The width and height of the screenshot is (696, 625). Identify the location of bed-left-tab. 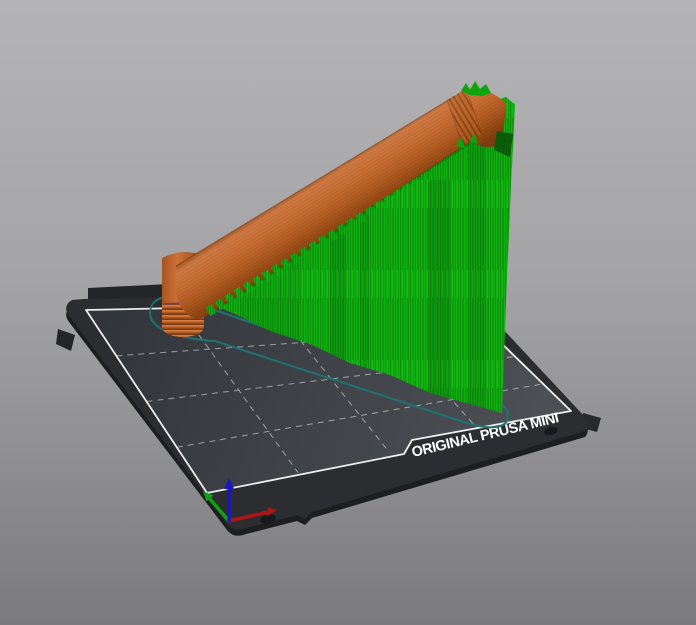
(65, 340).